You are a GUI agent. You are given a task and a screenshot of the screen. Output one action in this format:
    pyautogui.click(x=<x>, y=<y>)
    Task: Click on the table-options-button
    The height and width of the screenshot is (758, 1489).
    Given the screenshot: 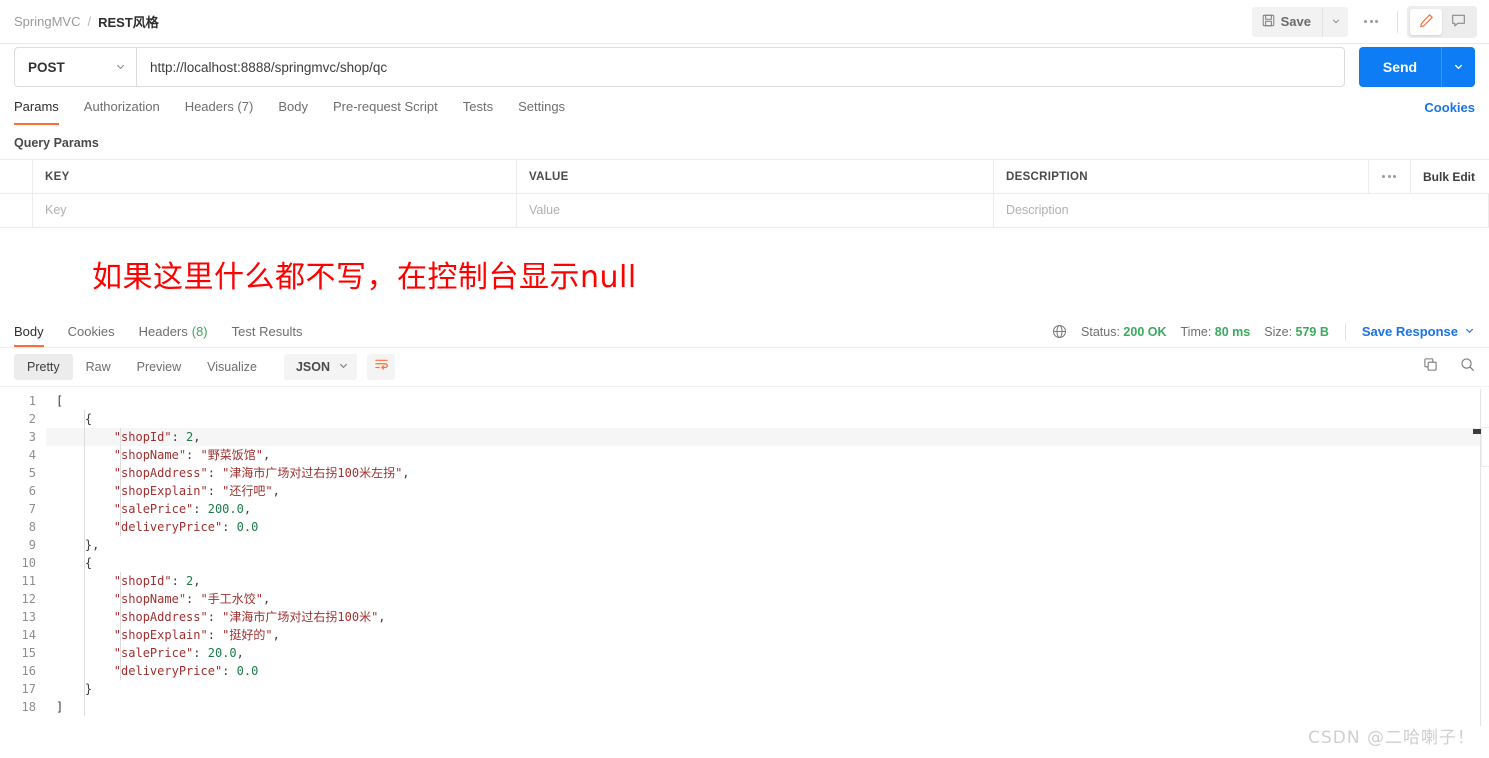 What is the action you would take?
    pyautogui.click(x=1390, y=176)
    